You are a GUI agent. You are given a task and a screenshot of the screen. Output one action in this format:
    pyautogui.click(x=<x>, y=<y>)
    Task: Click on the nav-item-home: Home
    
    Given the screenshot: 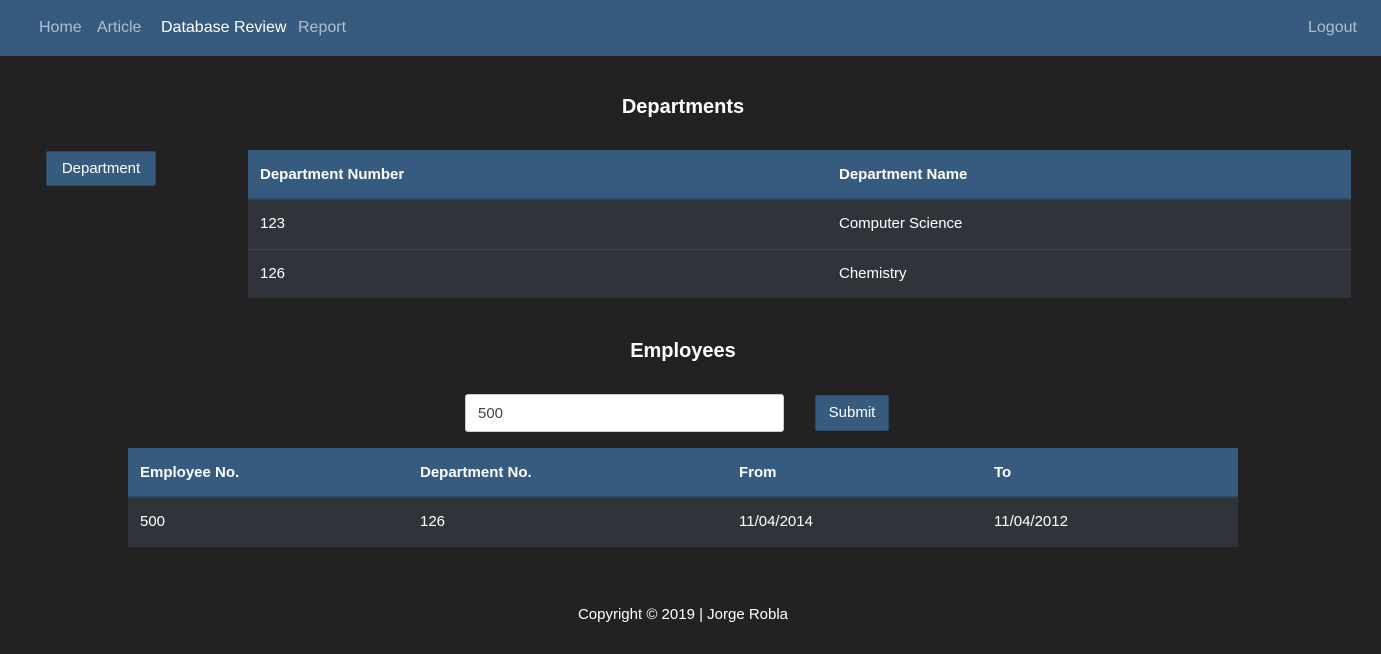 What is the action you would take?
    pyautogui.click(x=60, y=28)
    